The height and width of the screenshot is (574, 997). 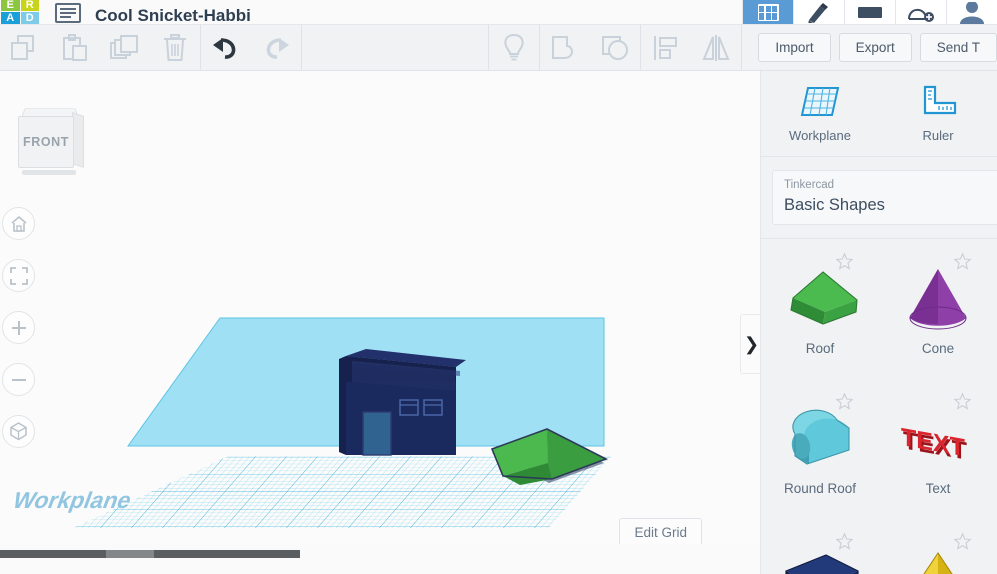 I want to click on shape-item-pyramid, so click(x=938, y=548).